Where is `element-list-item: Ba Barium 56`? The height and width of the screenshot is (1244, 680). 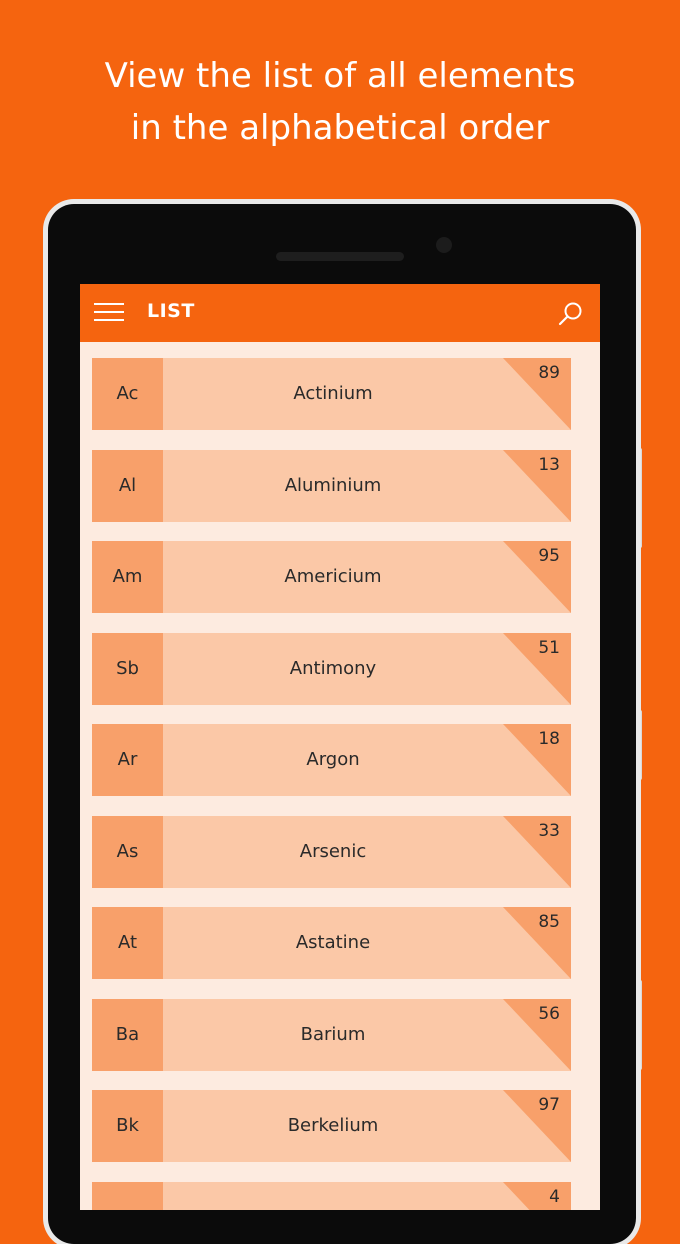
element-list-item: Ba Barium 56 is located at coordinates (331, 1034).